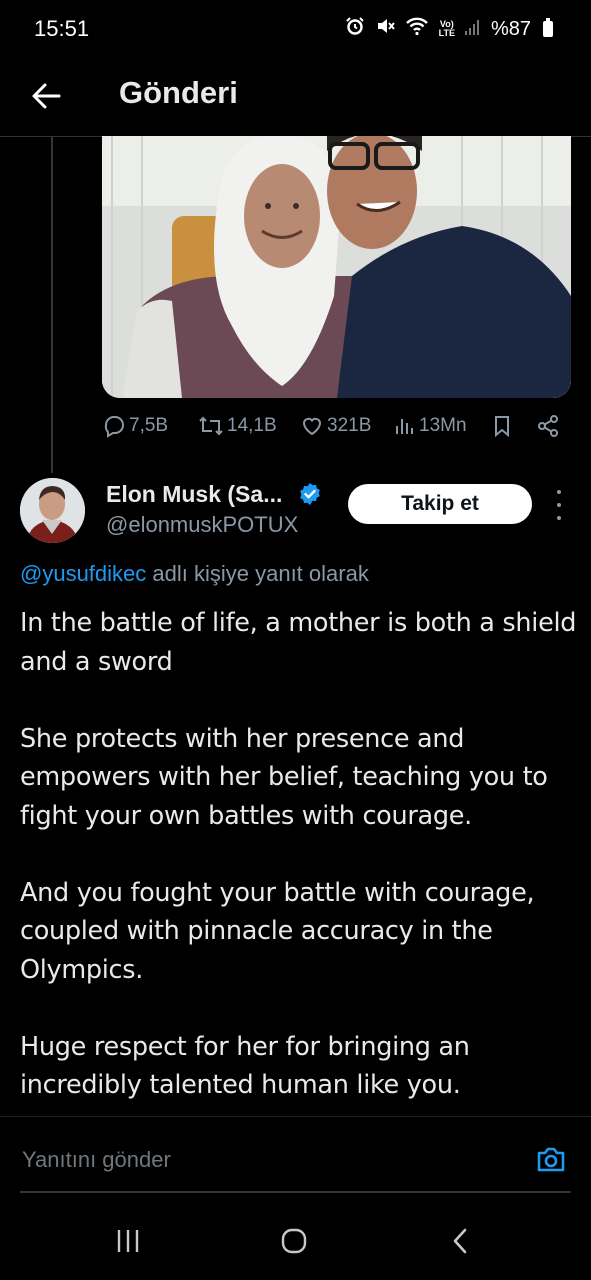 The image size is (591, 1280). I want to click on reply-context: @yusufdikec adlı kişiye yanıt olarak, so click(194, 574).